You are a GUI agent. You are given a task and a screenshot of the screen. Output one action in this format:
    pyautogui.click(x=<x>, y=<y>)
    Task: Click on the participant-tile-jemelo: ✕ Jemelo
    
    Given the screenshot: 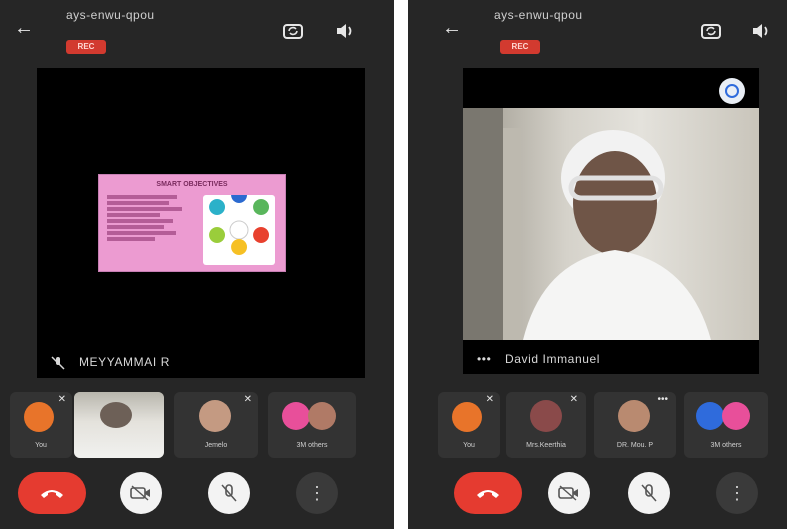 What is the action you would take?
    pyautogui.click(x=216, y=425)
    